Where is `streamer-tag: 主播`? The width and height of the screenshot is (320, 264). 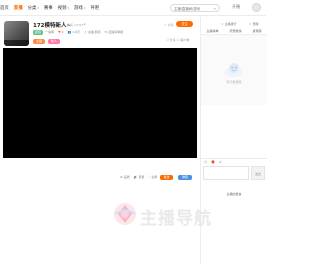 streamer-tag: 主播 is located at coordinates (39, 41).